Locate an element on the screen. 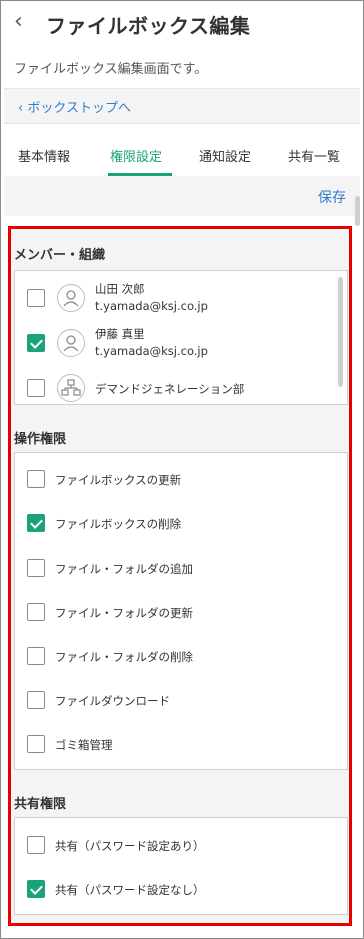  chevron-left-icon: ‹ is located at coordinates (21, 108).